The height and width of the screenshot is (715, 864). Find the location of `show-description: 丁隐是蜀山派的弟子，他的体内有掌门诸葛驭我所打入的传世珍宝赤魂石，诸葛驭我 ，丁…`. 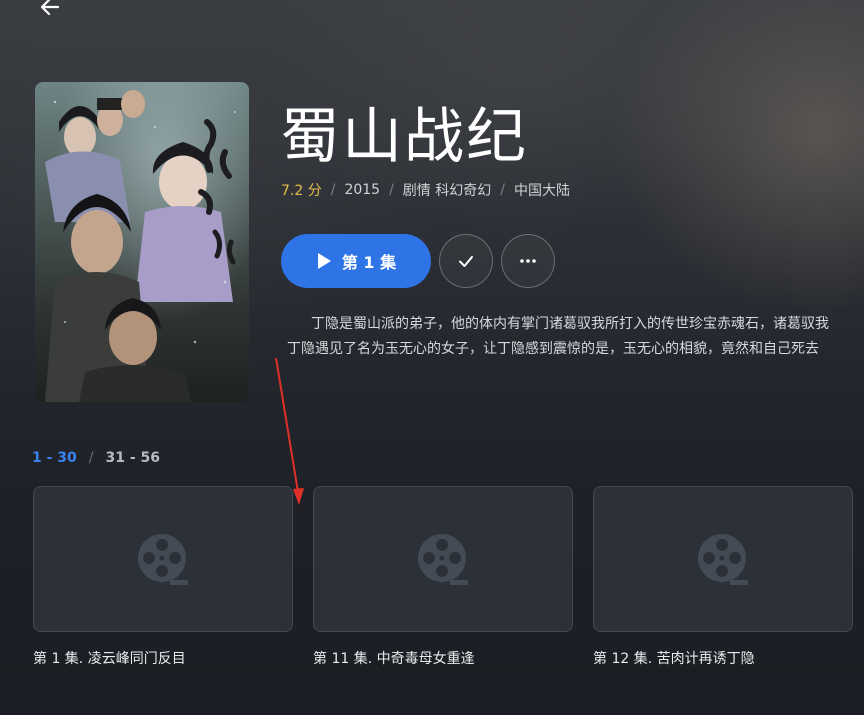

show-description: 丁隐是蜀山派的弟子，他的体内有掌门诸葛驭我所打入的传世珍宝赤魂石，诸葛驭我 ，丁… is located at coordinates (572, 337).